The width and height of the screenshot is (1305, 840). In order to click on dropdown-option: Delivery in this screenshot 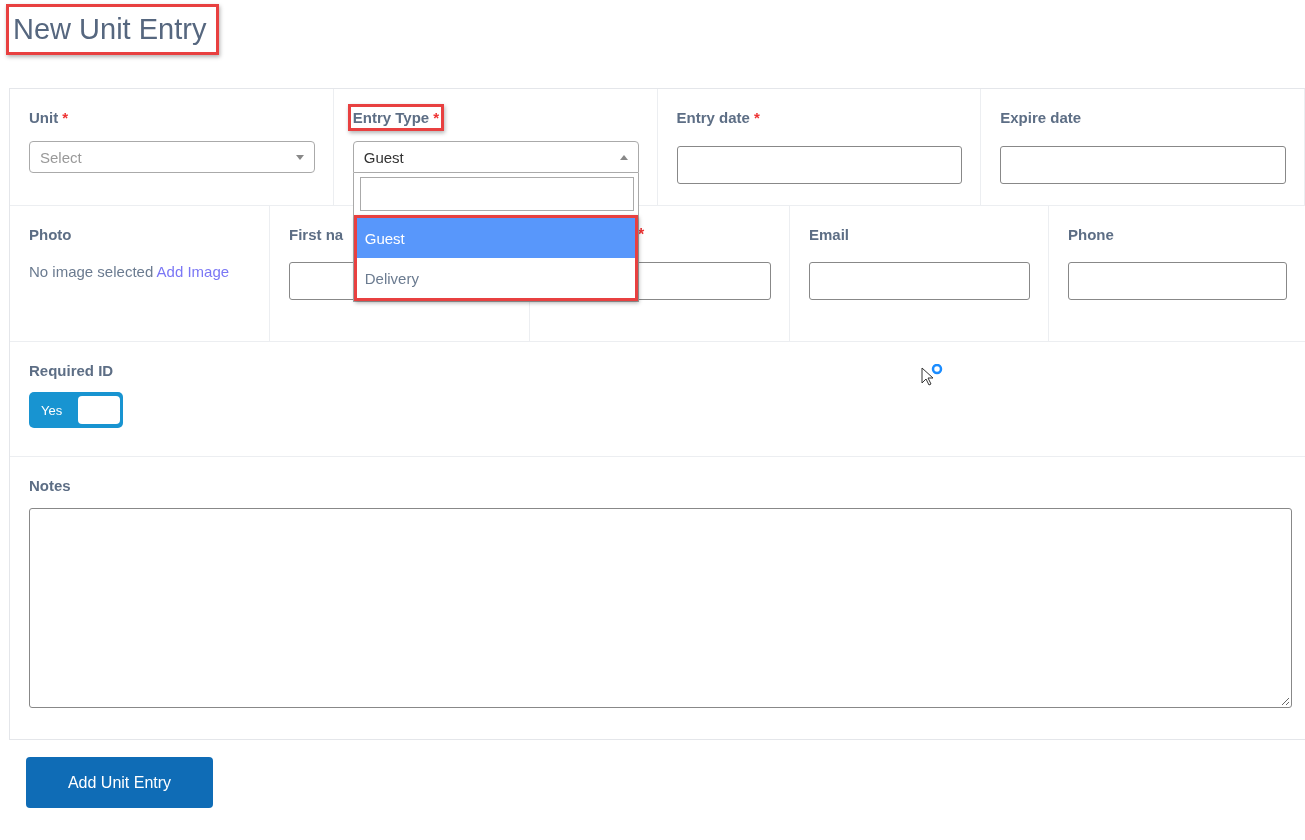, I will do `click(495, 278)`.